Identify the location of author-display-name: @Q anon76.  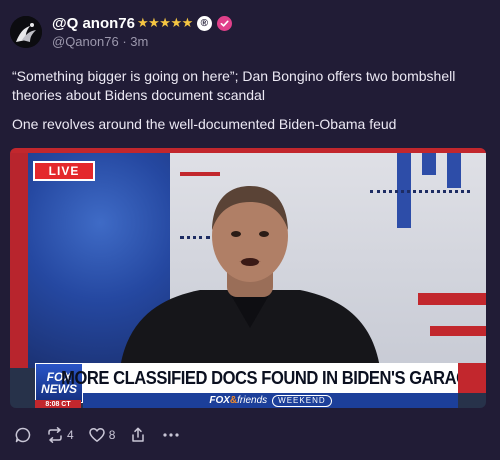
(93, 23).